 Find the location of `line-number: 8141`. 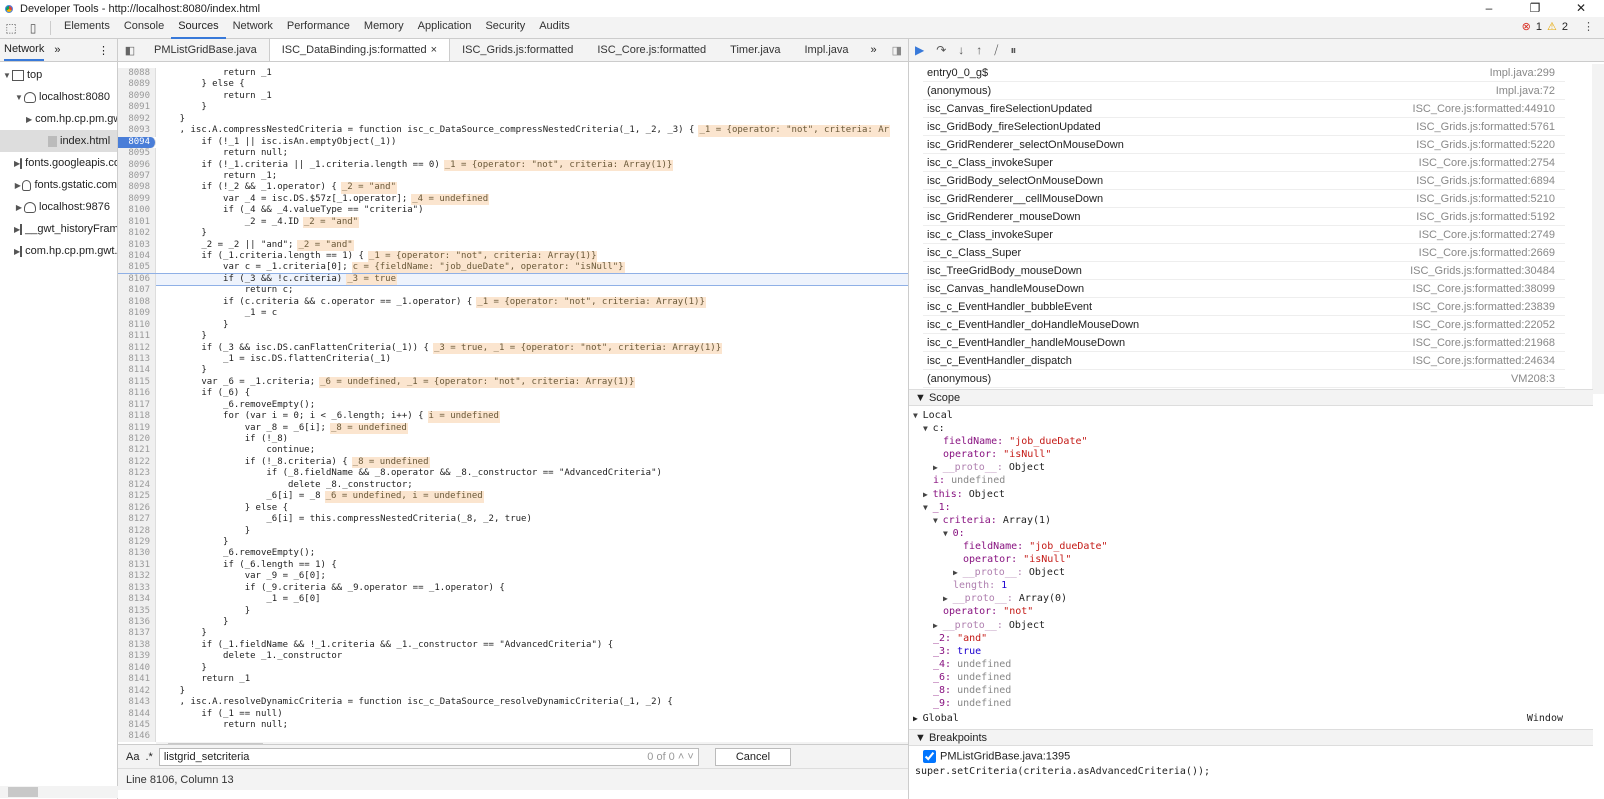

line-number: 8141 is located at coordinates (137, 680).